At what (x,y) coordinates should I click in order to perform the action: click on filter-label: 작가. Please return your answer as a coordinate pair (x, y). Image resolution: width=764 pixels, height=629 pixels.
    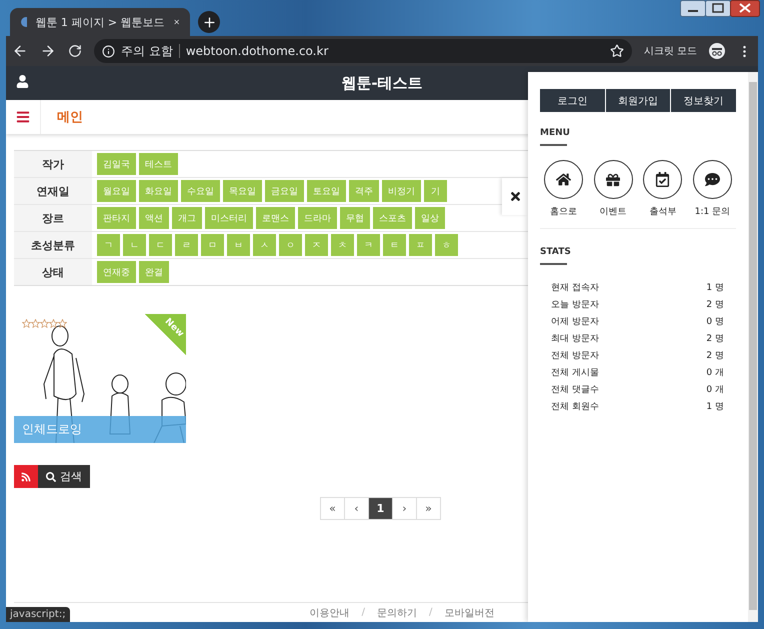
    Looking at the image, I should click on (53, 164).